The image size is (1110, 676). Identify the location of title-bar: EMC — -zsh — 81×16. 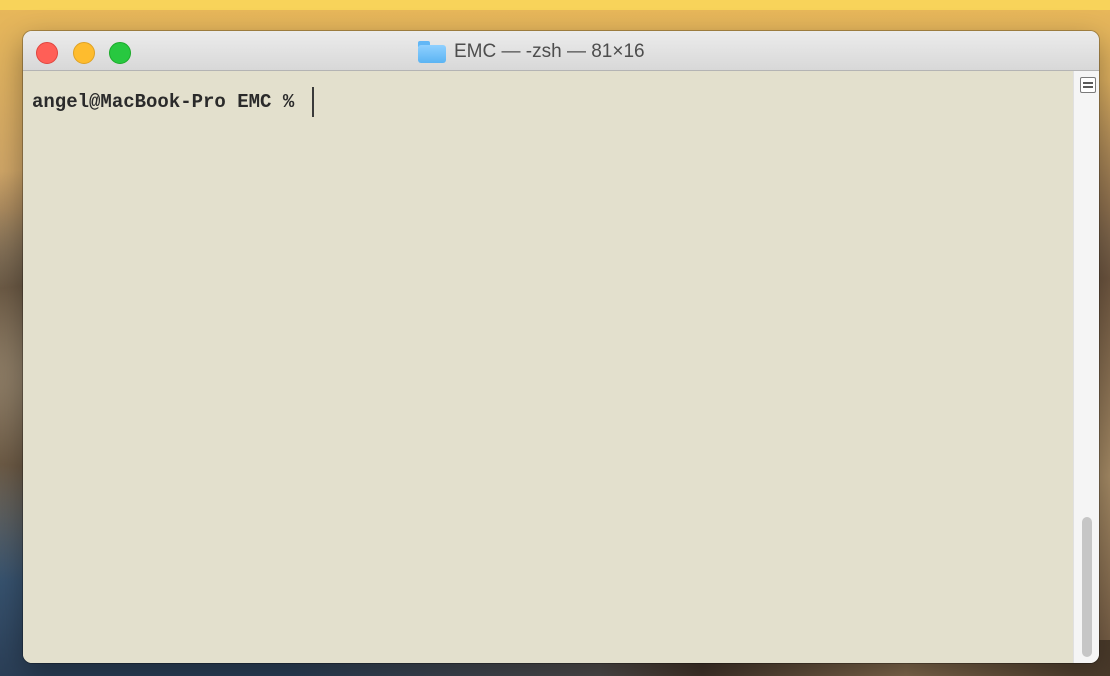
(561, 51).